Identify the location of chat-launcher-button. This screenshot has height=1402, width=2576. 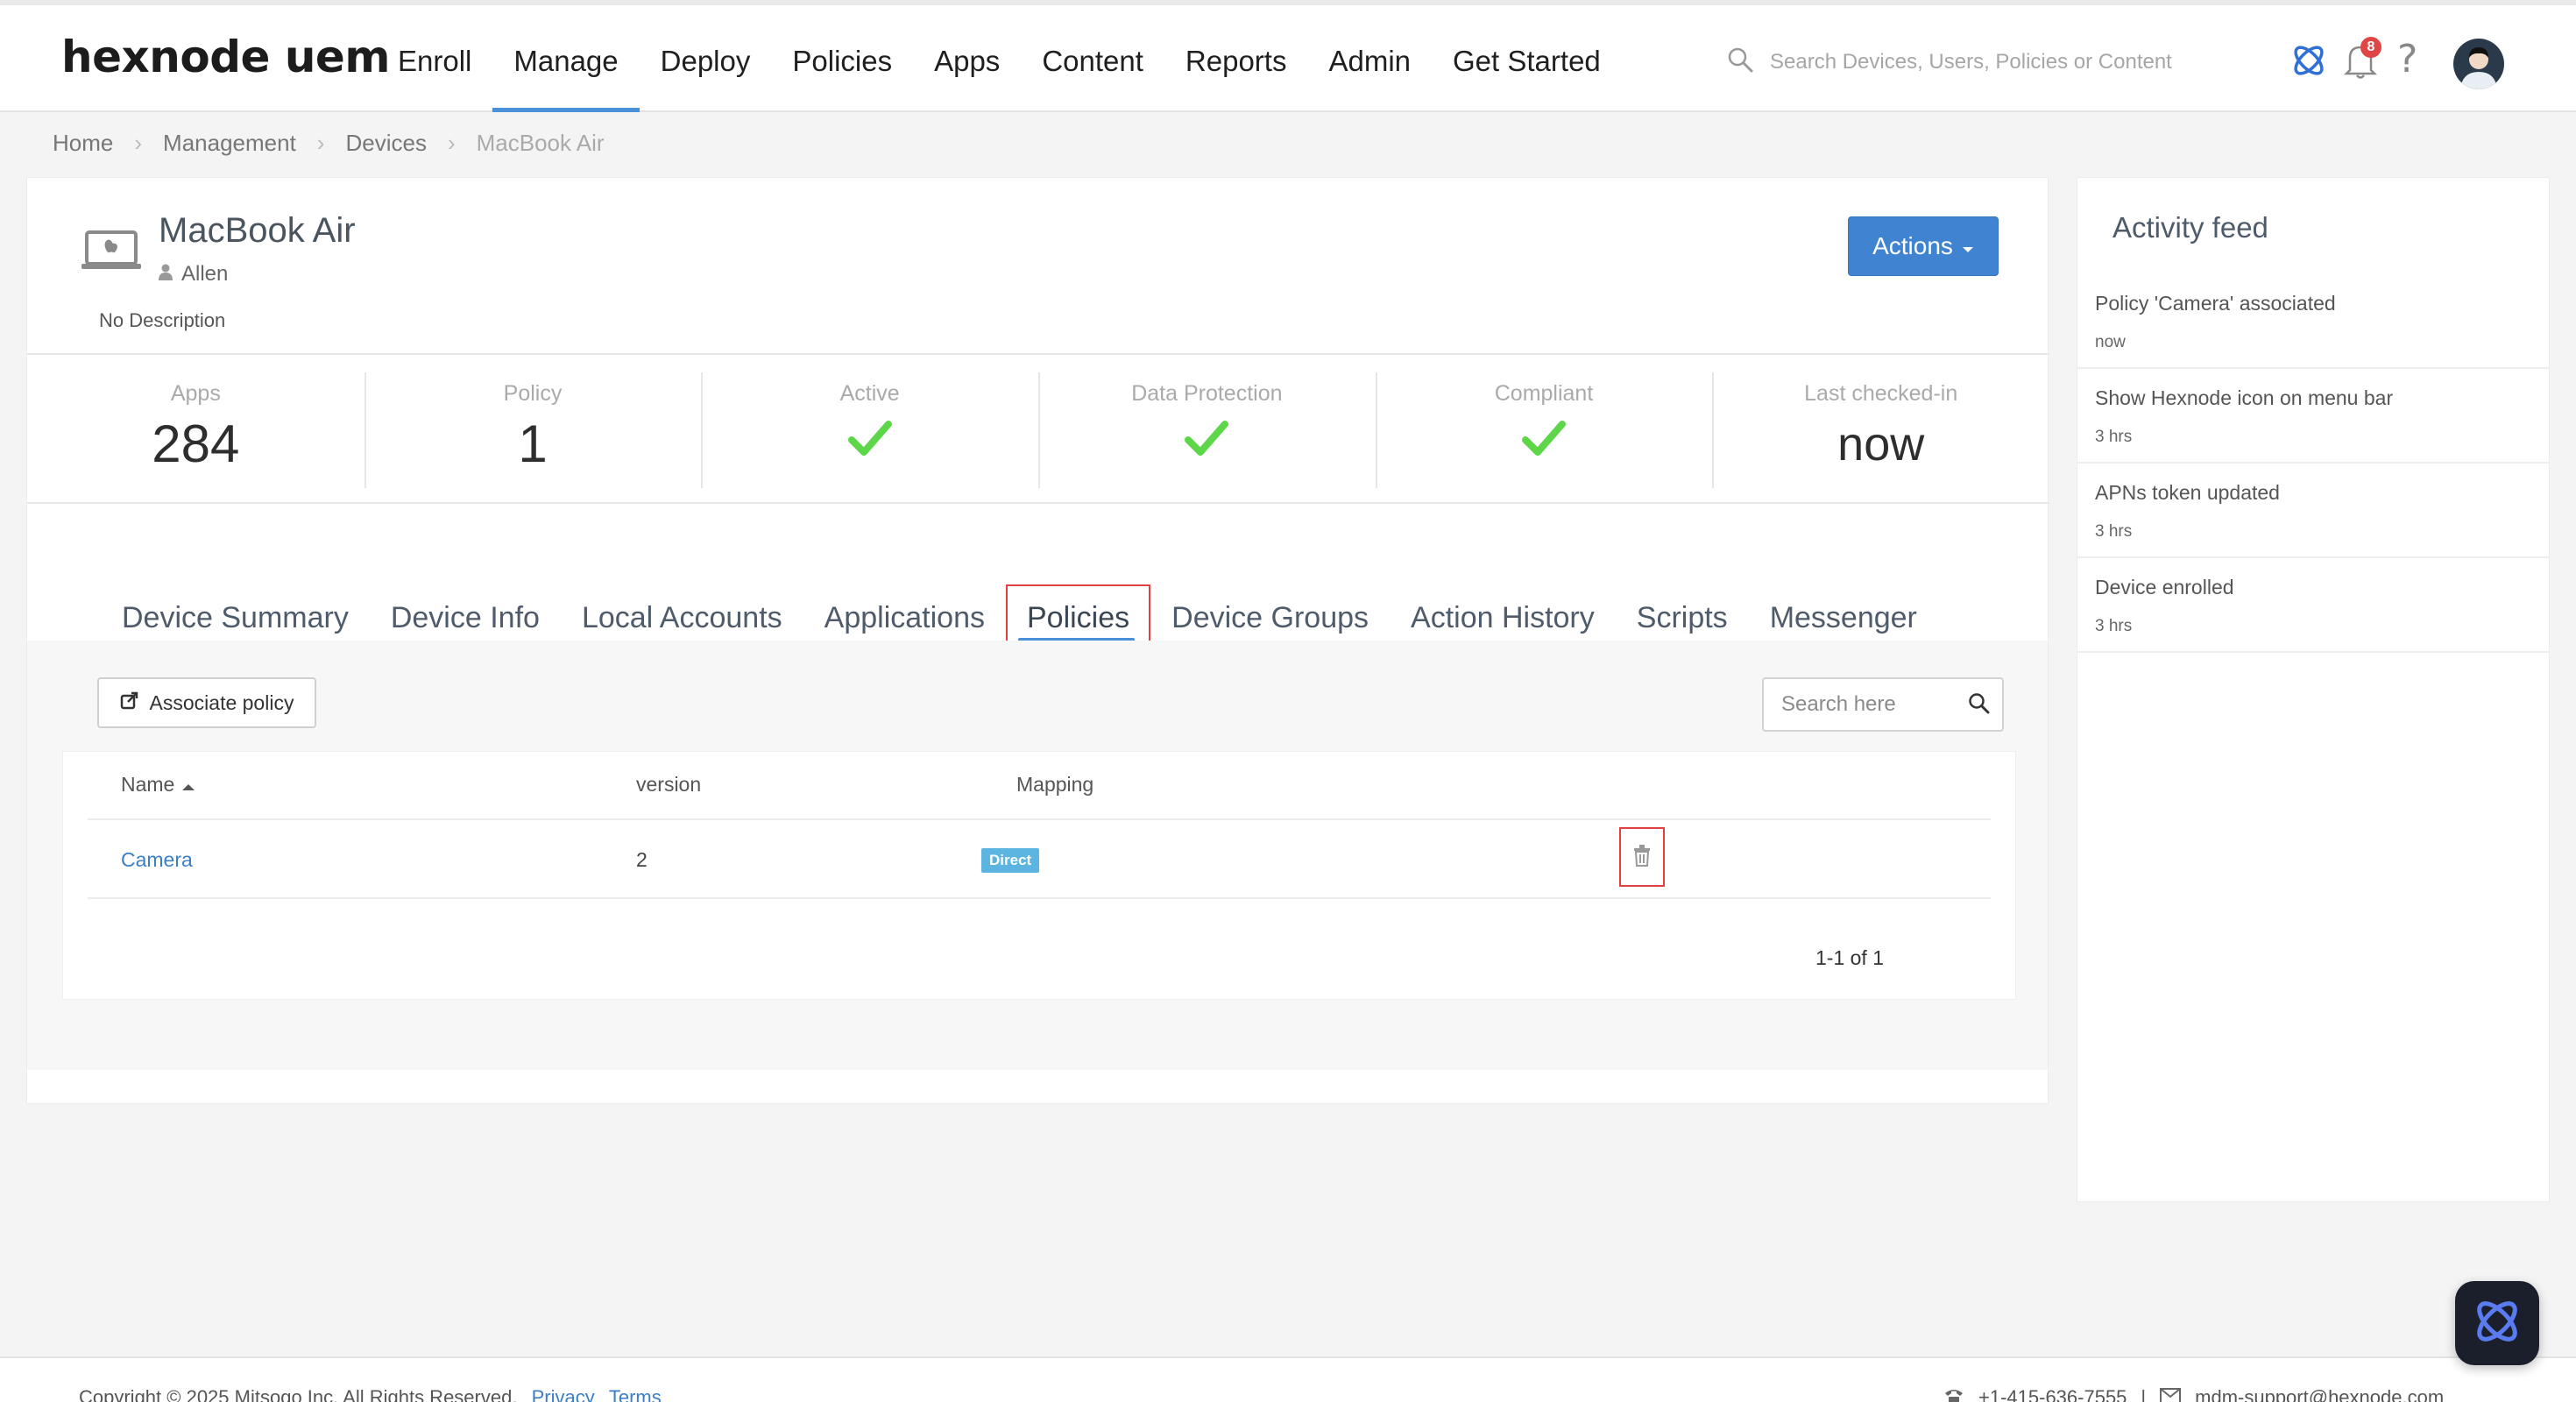
(2497, 1323).